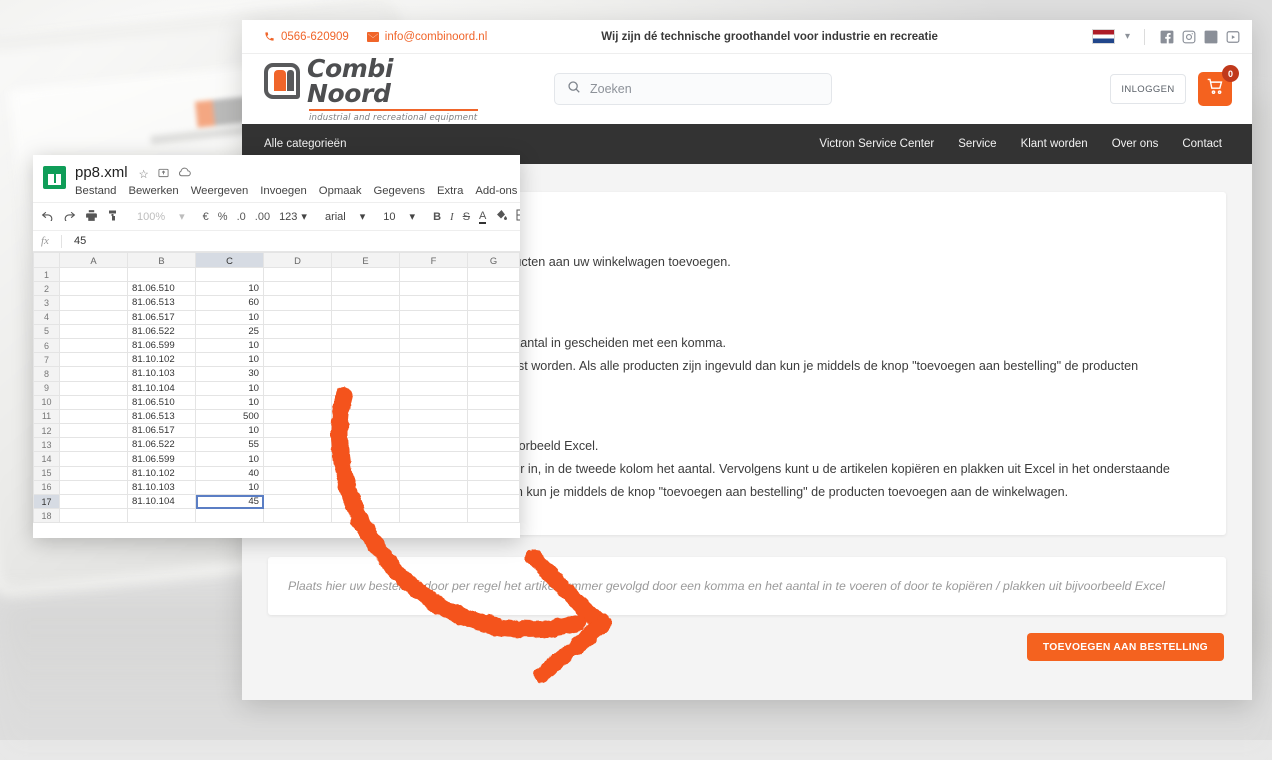  What do you see at coordinates (493, 402) in the screenshot?
I see `cell-G10` at bounding box center [493, 402].